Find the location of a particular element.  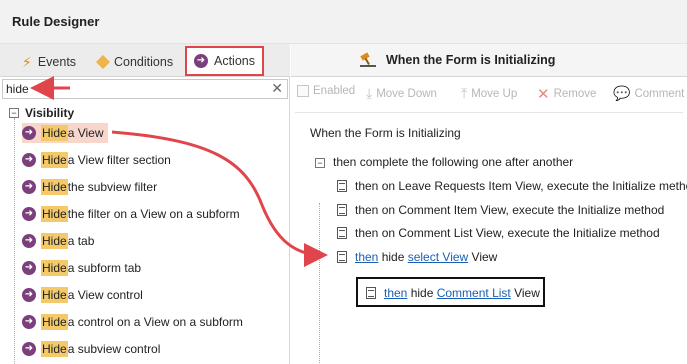

action-item: ➜ Hide the subview filter is located at coordinates (89, 187).